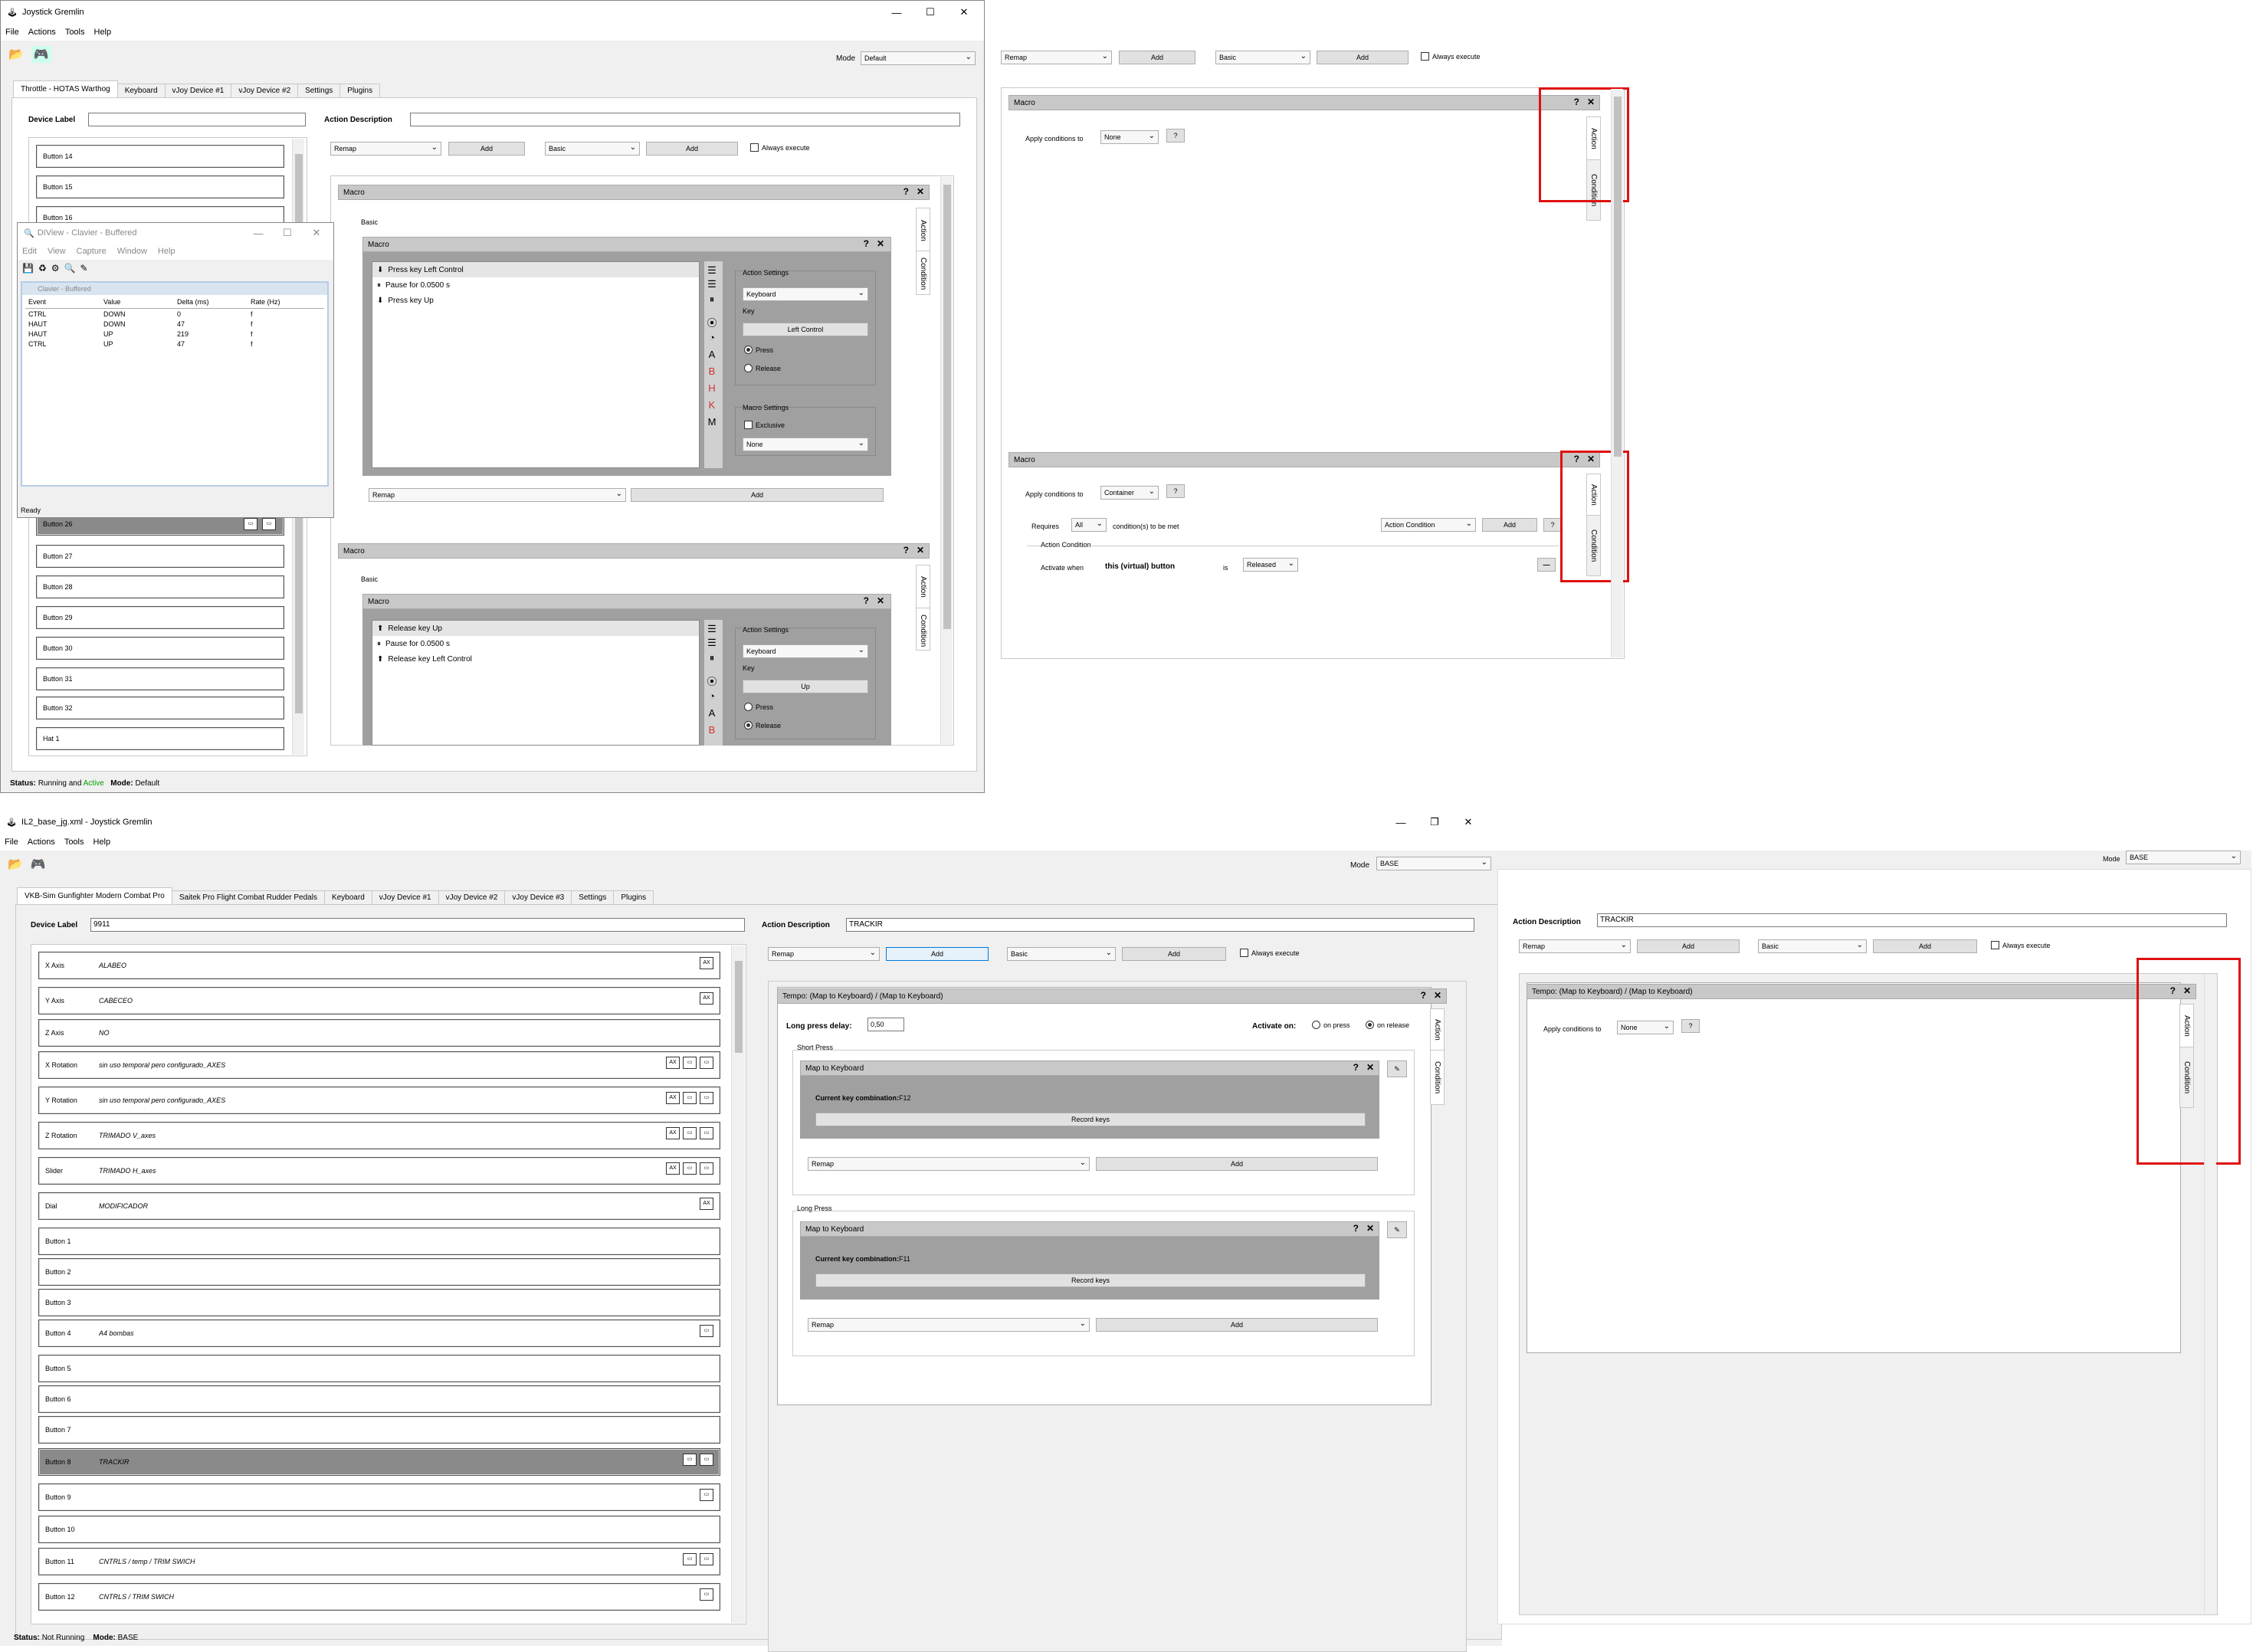 The image size is (2253, 1652). I want to click on tab-condition-1: Condition, so click(923, 273).